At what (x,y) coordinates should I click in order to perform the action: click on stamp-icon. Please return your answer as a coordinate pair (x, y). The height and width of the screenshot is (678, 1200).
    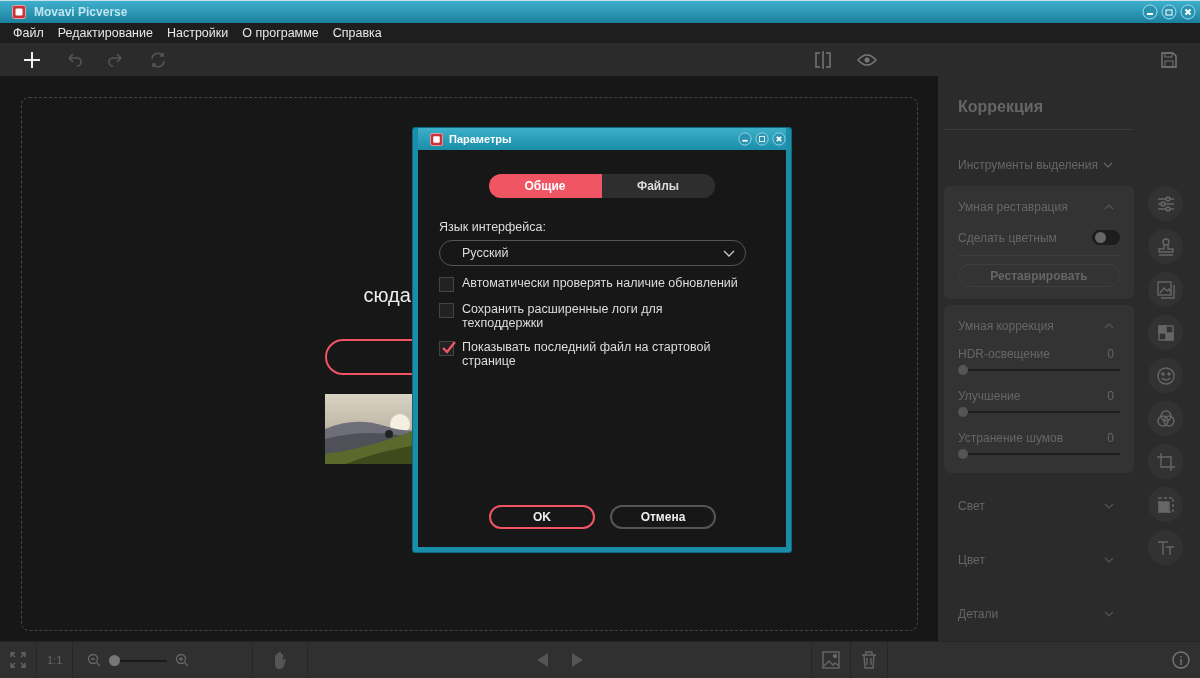
    Looking at the image, I should click on (1165, 246).